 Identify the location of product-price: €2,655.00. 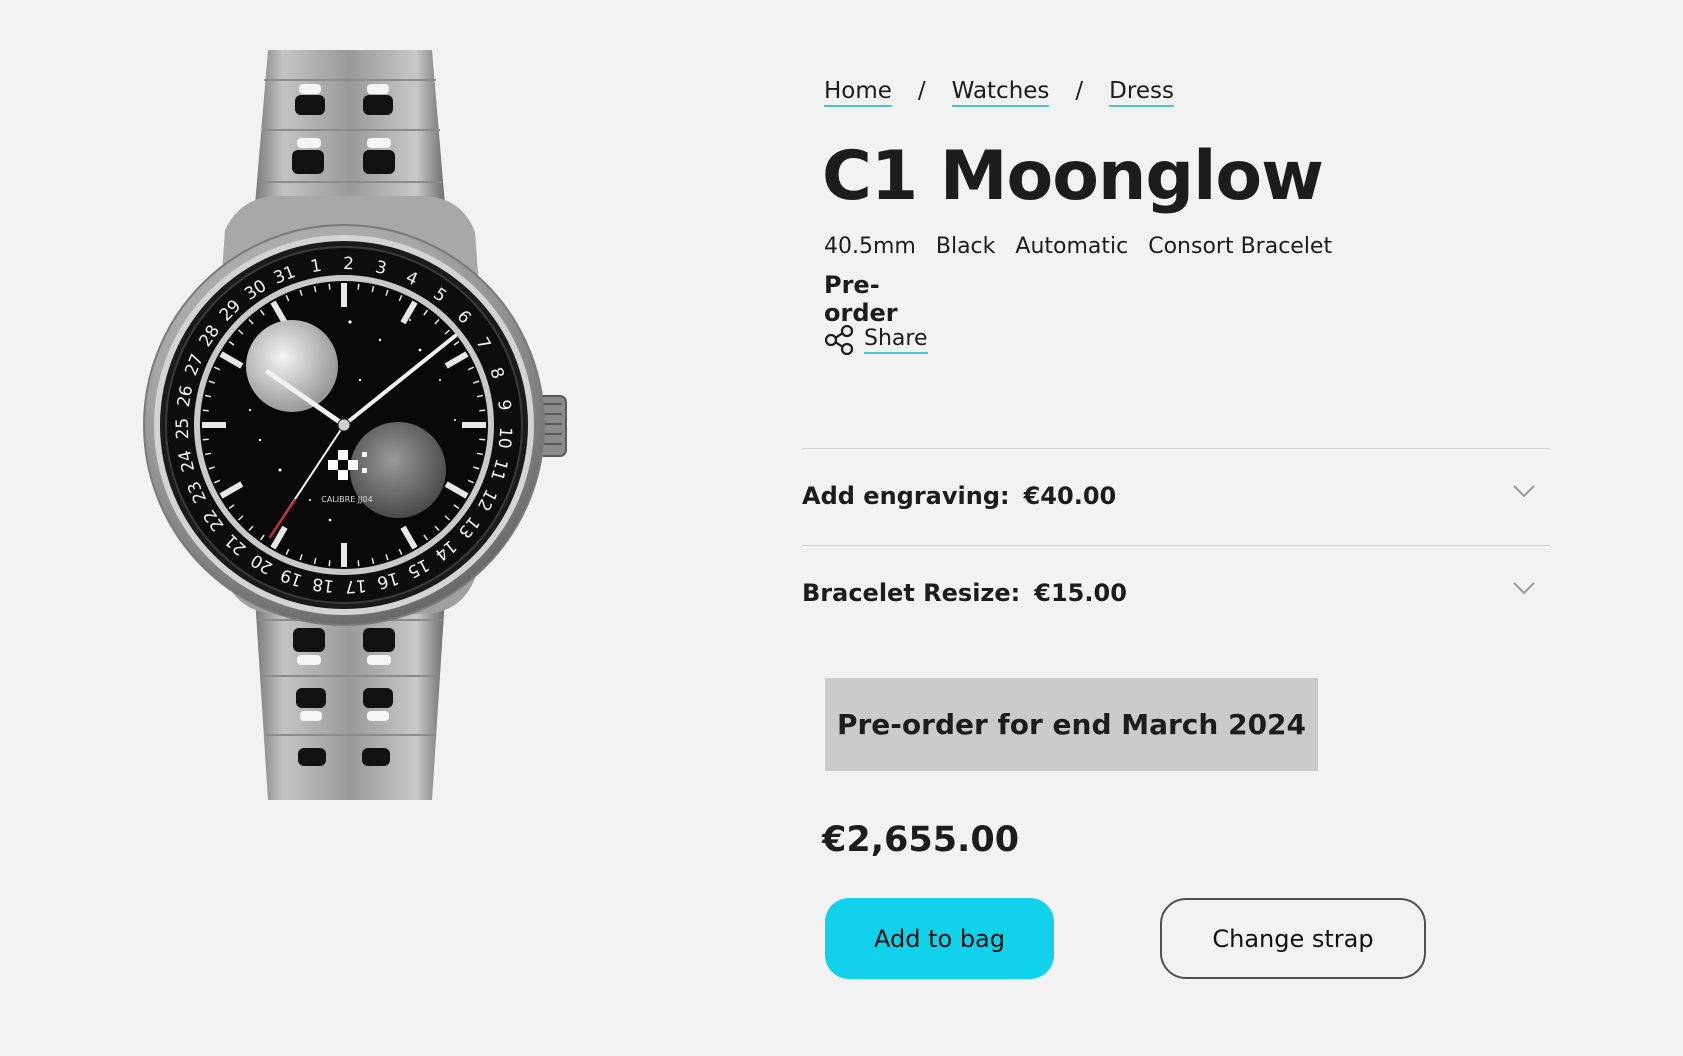
(921, 840).